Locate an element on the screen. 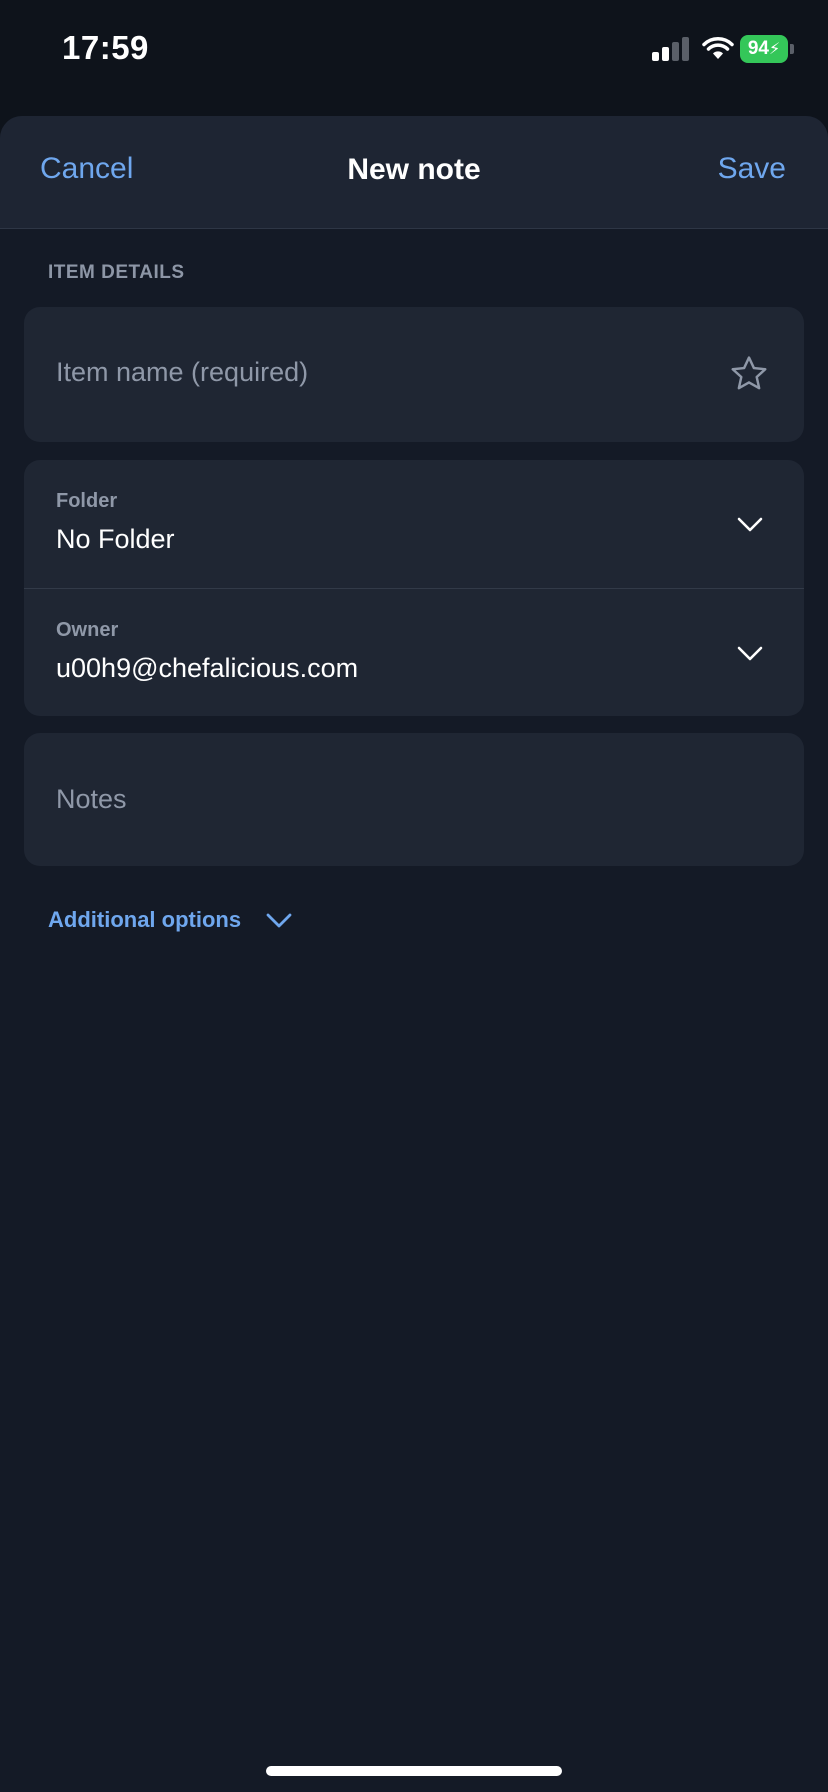 Image resolution: width=828 pixels, height=1792 pixels. cellular-signal-icon is located at coordinates (670, 49).